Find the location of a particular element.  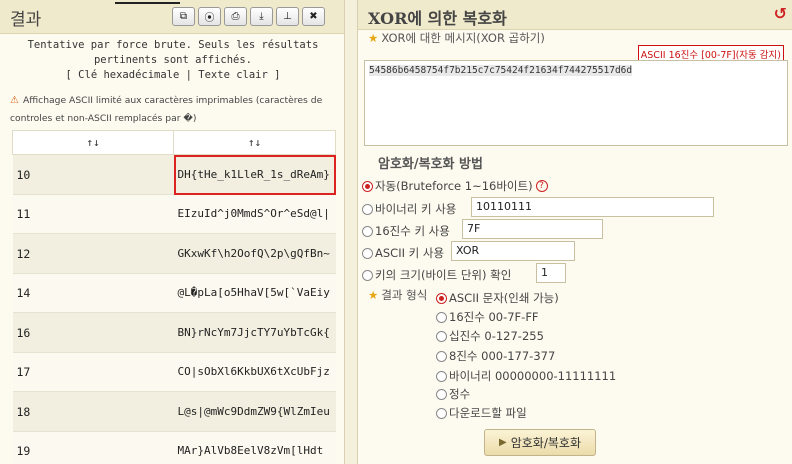

row-key: 10 is located at coordinates (93, 174).